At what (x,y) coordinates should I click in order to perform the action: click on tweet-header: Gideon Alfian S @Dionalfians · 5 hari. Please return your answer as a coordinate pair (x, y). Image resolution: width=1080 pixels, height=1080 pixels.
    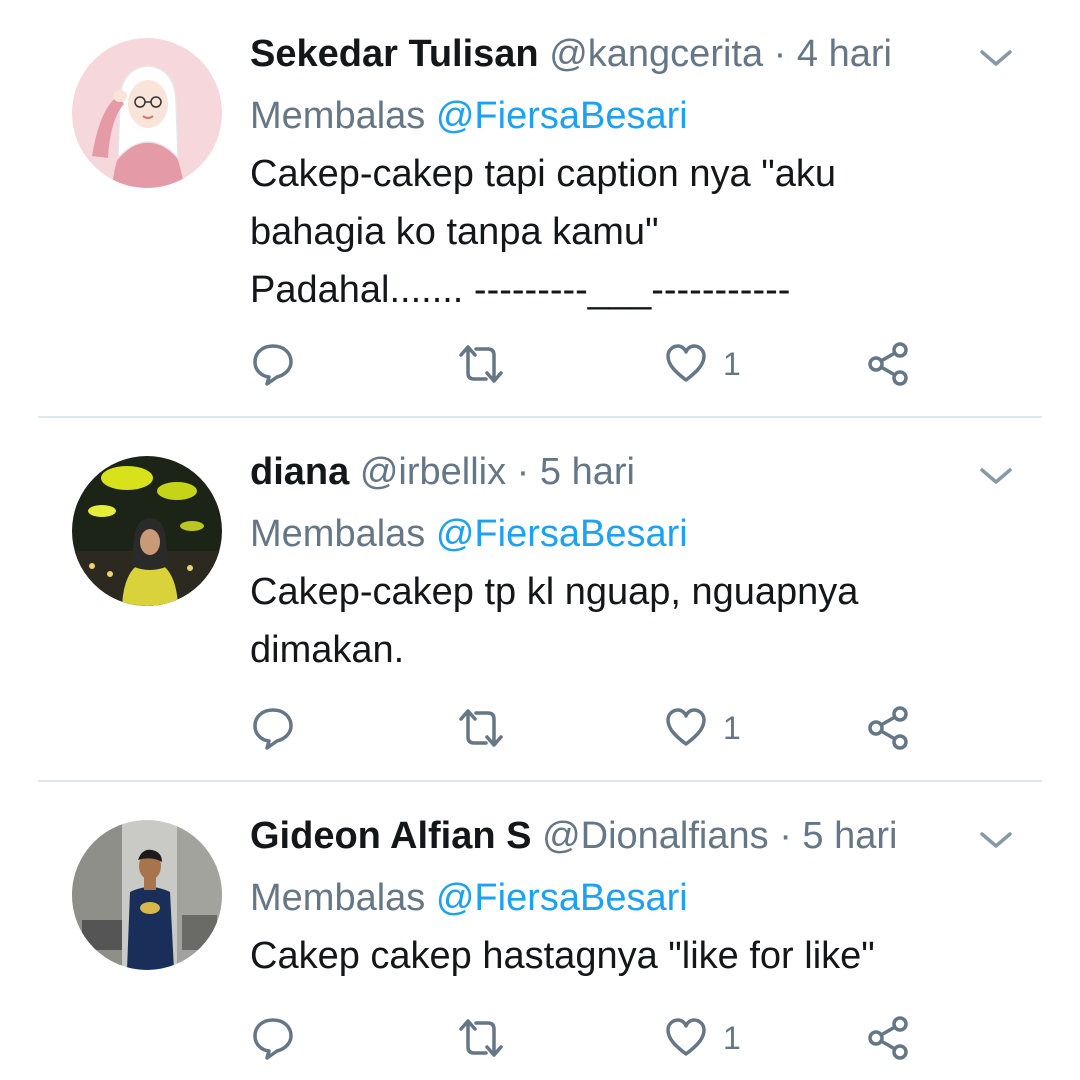
    Looking at the image, I should click on (573, 836).